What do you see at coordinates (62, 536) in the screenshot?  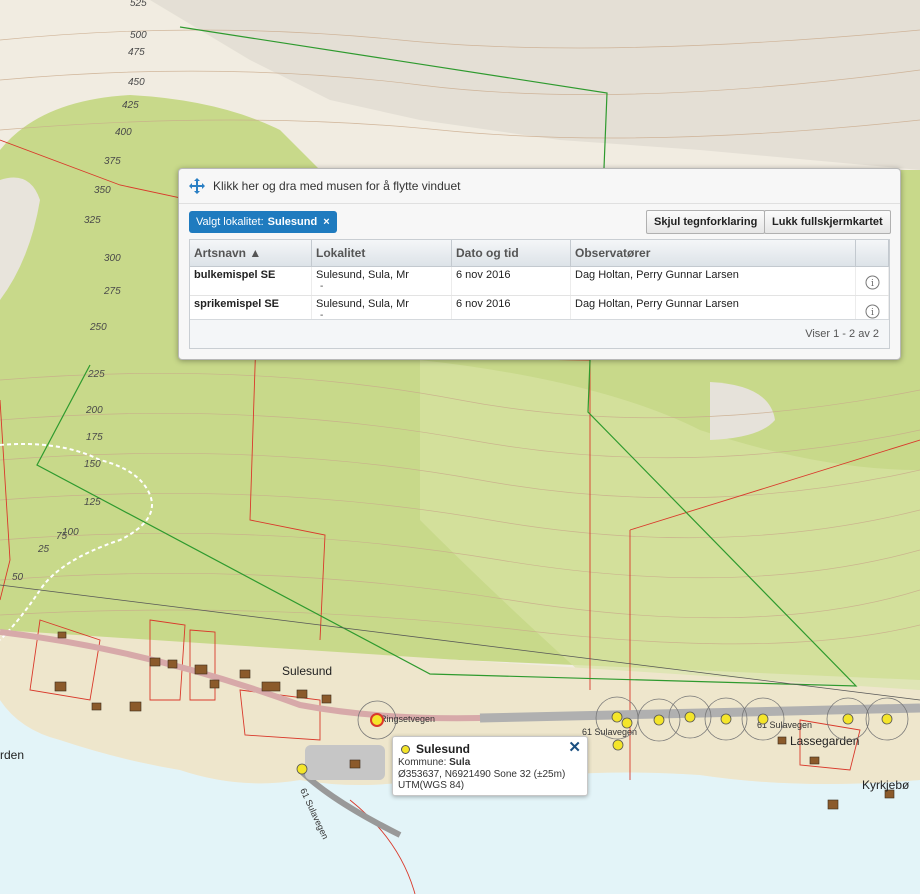 I see `contour-label: 75` at bounding box center [62, 536].